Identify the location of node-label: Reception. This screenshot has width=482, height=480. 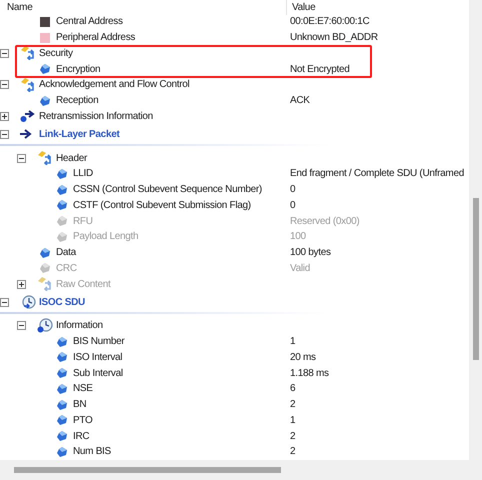
(77, 100).